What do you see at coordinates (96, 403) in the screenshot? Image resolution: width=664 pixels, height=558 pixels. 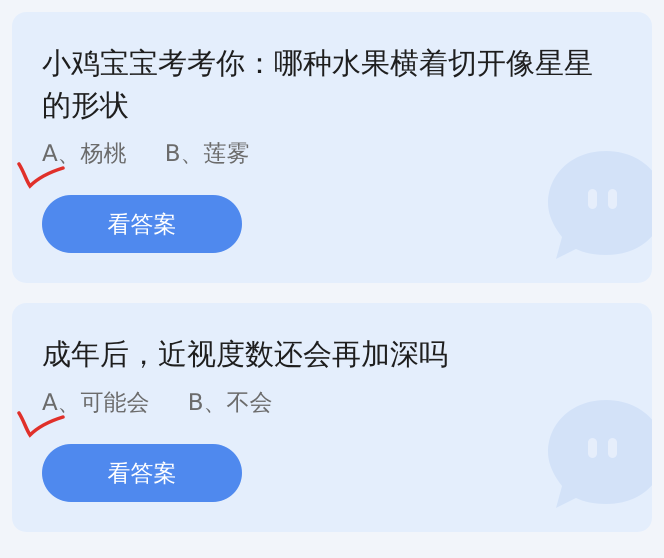 I see `answer-option: A、可能会` at bounding box center [96, 403].